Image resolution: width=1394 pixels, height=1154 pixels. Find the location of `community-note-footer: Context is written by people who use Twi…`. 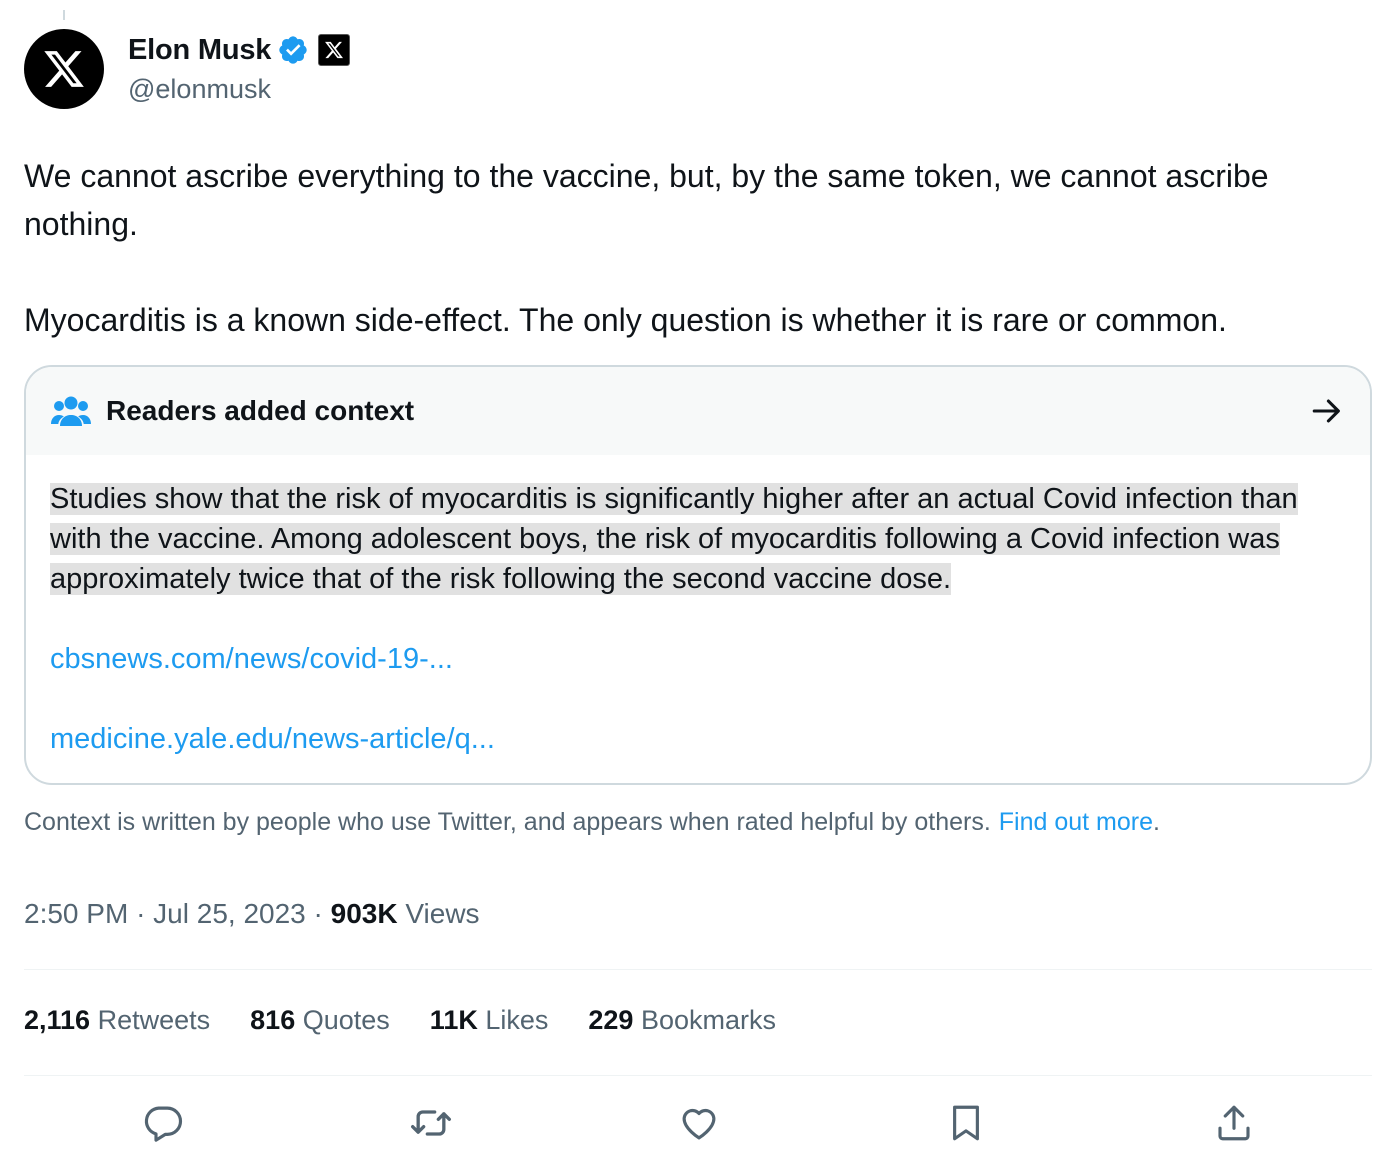

community-note-footer: Context is written by people who use Twi… is located at coordinates (592, 822).